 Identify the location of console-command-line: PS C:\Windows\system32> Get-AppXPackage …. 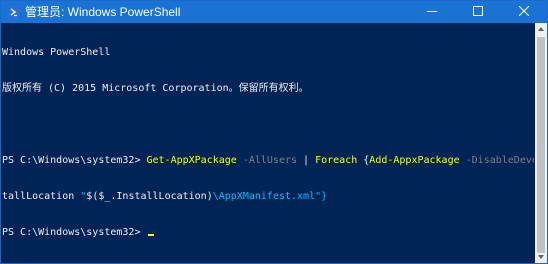
(268, 161).